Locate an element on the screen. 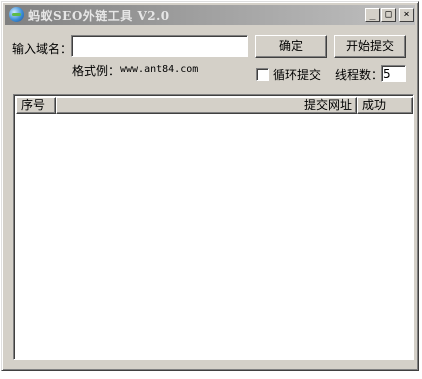 This screenshot has height=379, width=422. domain-input is located at coordinates (159, 46).